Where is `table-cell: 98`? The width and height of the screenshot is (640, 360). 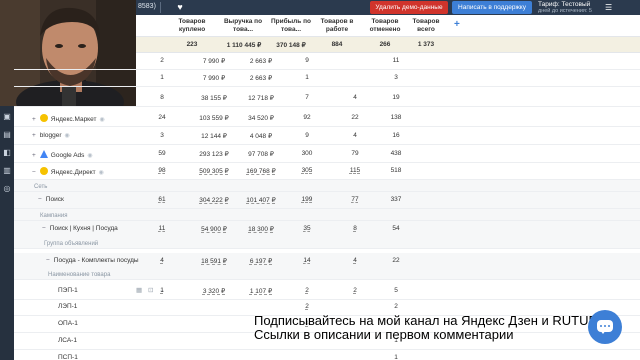 table-cell: 98 is located at coordinates (162, 170).